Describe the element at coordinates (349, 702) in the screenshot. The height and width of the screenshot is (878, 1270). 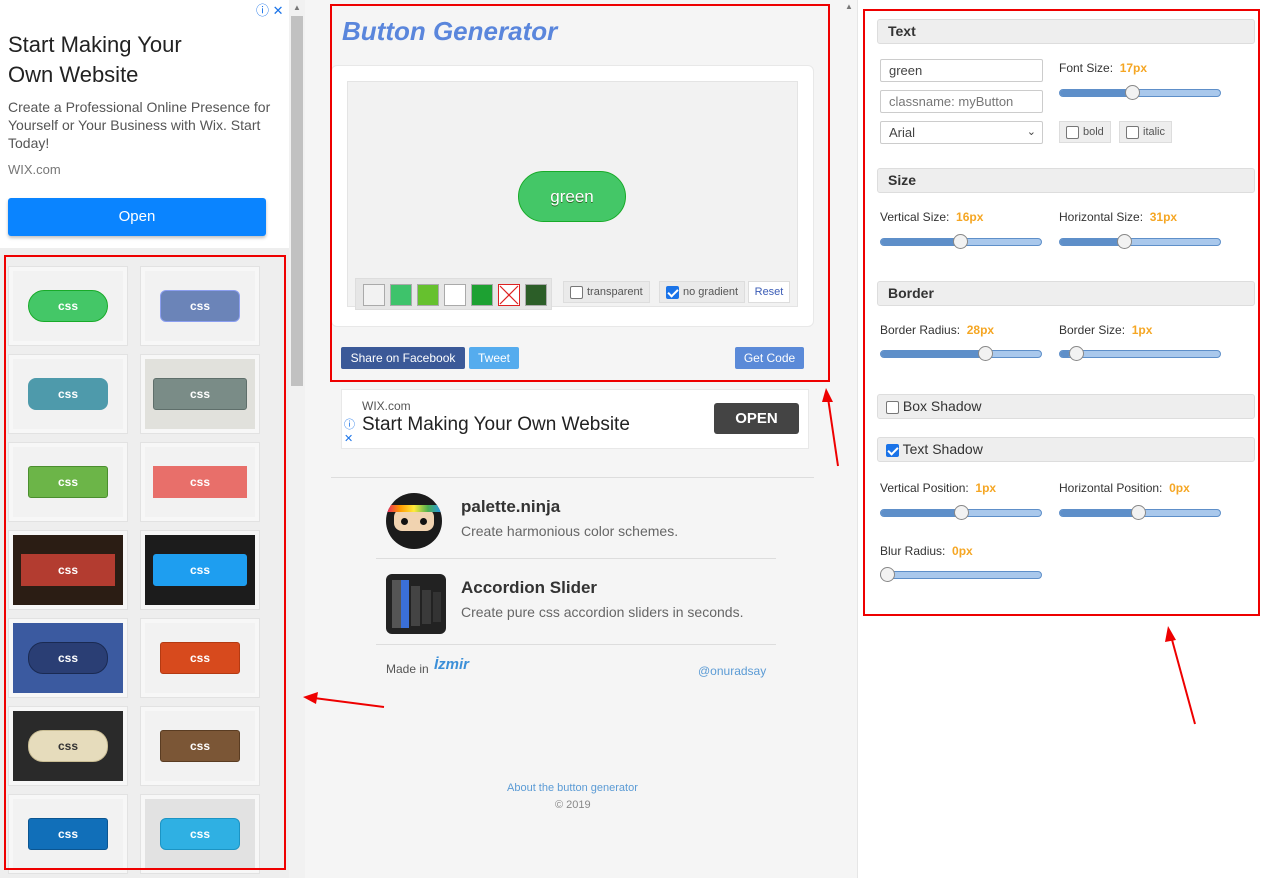
I see `arrow-to-gallery` at that location.